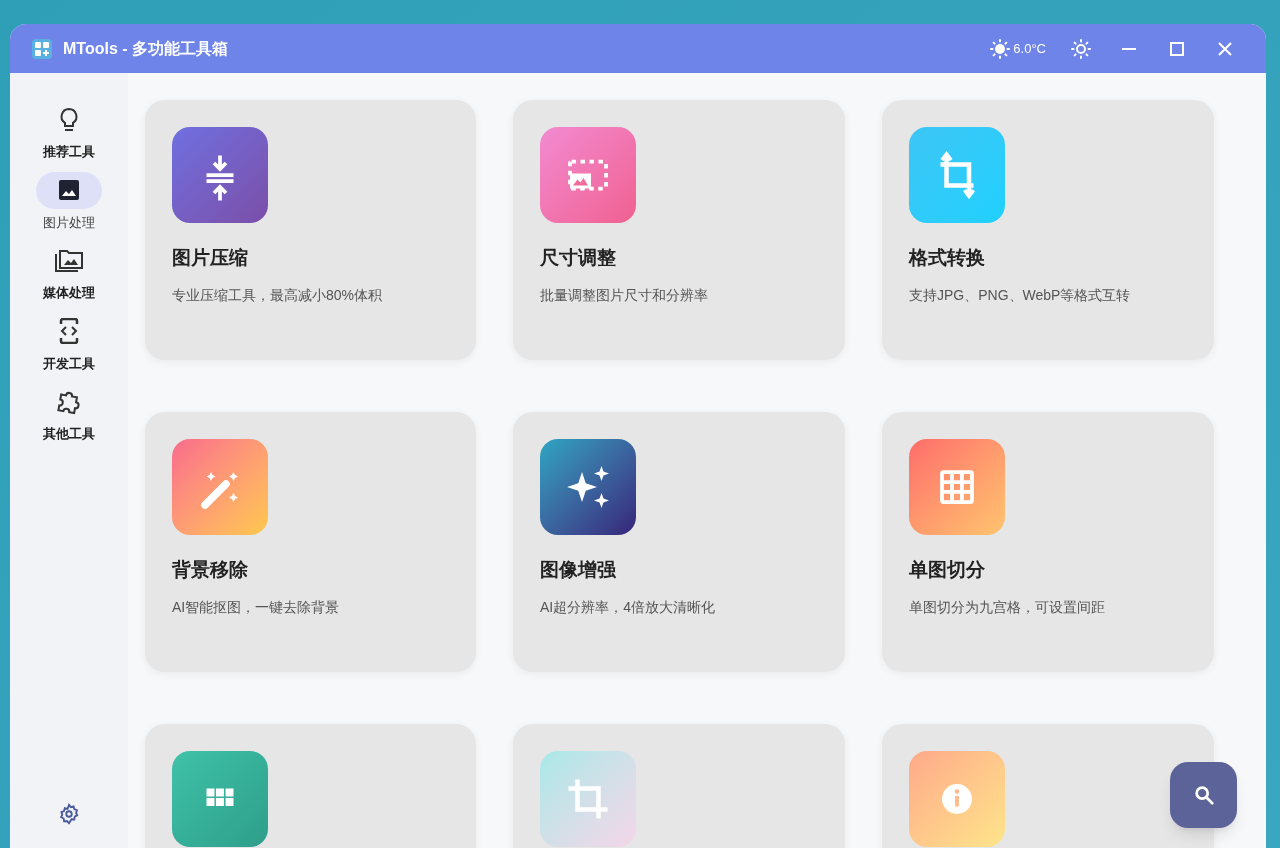  What do you see at coordinates (42, 48) in the screenshot?
I see `app-logo-icon` at bounding box center [42, 48].